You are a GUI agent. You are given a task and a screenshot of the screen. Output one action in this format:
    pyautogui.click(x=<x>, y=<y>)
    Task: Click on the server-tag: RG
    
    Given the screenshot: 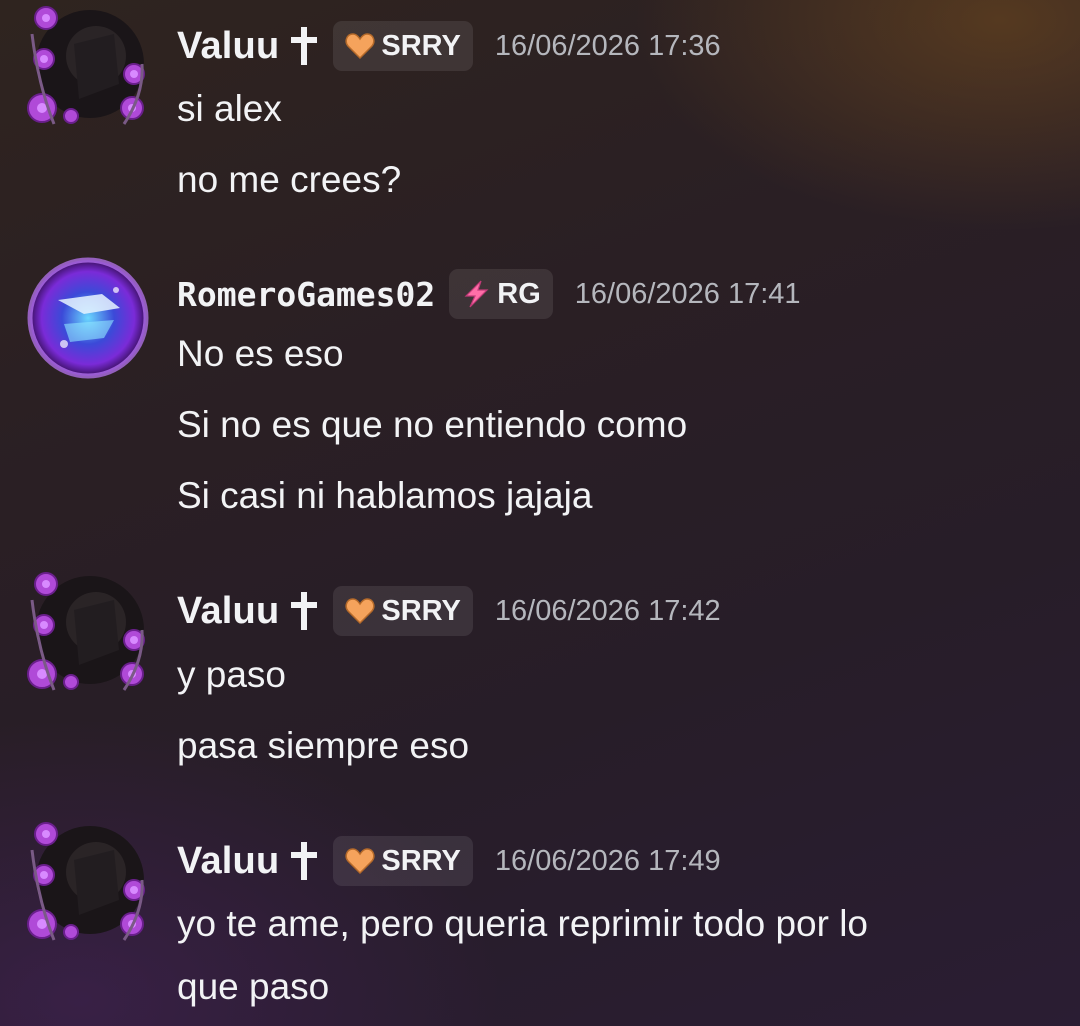 What is the action you would take?
    pyautogui.click(x=501, y=294)
    